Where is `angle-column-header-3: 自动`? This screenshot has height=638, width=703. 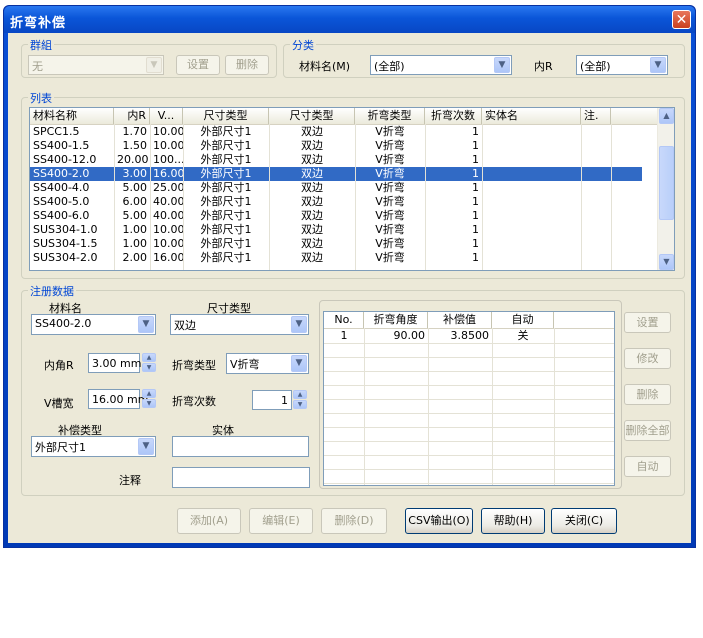
angle-column-header-3: 自动 is located at coordinates (523, 320).